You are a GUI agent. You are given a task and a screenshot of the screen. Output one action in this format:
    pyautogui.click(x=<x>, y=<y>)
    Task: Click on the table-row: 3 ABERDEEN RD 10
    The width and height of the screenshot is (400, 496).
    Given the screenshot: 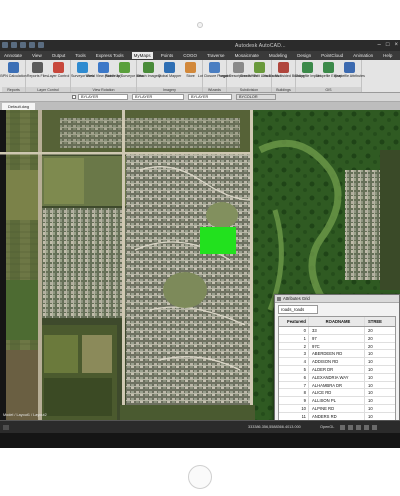 What is the action you would take?
    pyautogui.click(x=337, y=354)
    